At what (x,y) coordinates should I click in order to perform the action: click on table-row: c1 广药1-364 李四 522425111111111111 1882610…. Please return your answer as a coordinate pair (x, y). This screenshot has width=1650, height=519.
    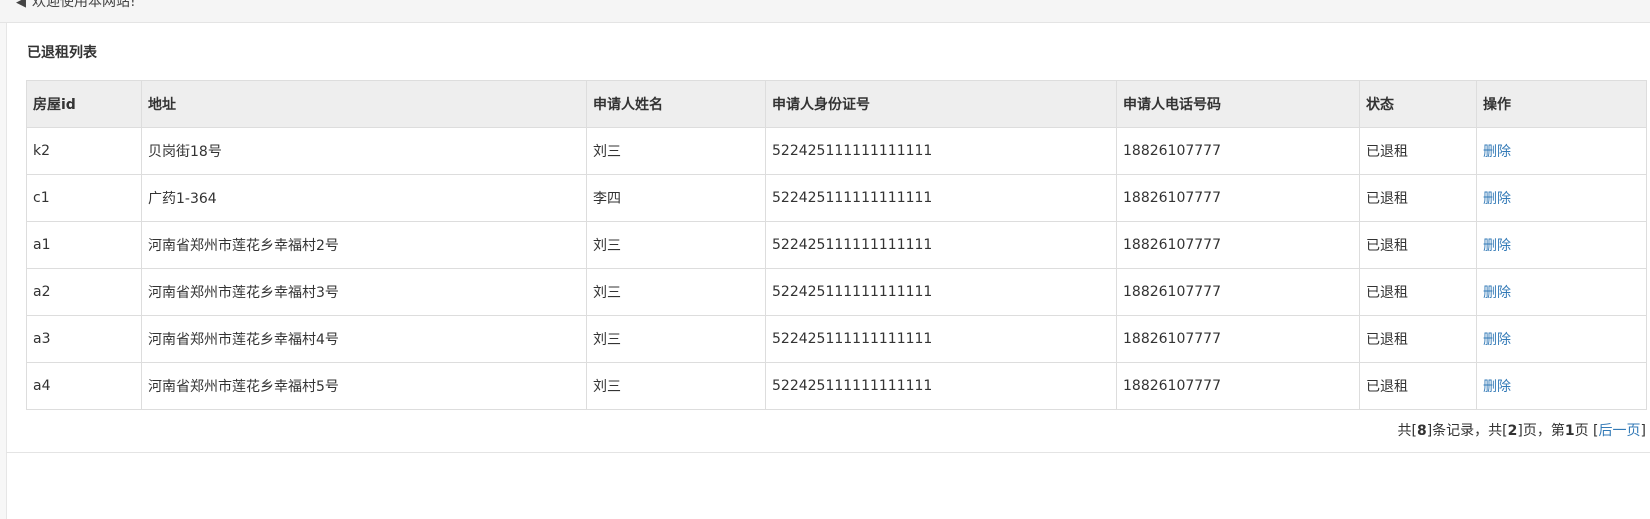
    Looking at the image, I should click on (836, 198).